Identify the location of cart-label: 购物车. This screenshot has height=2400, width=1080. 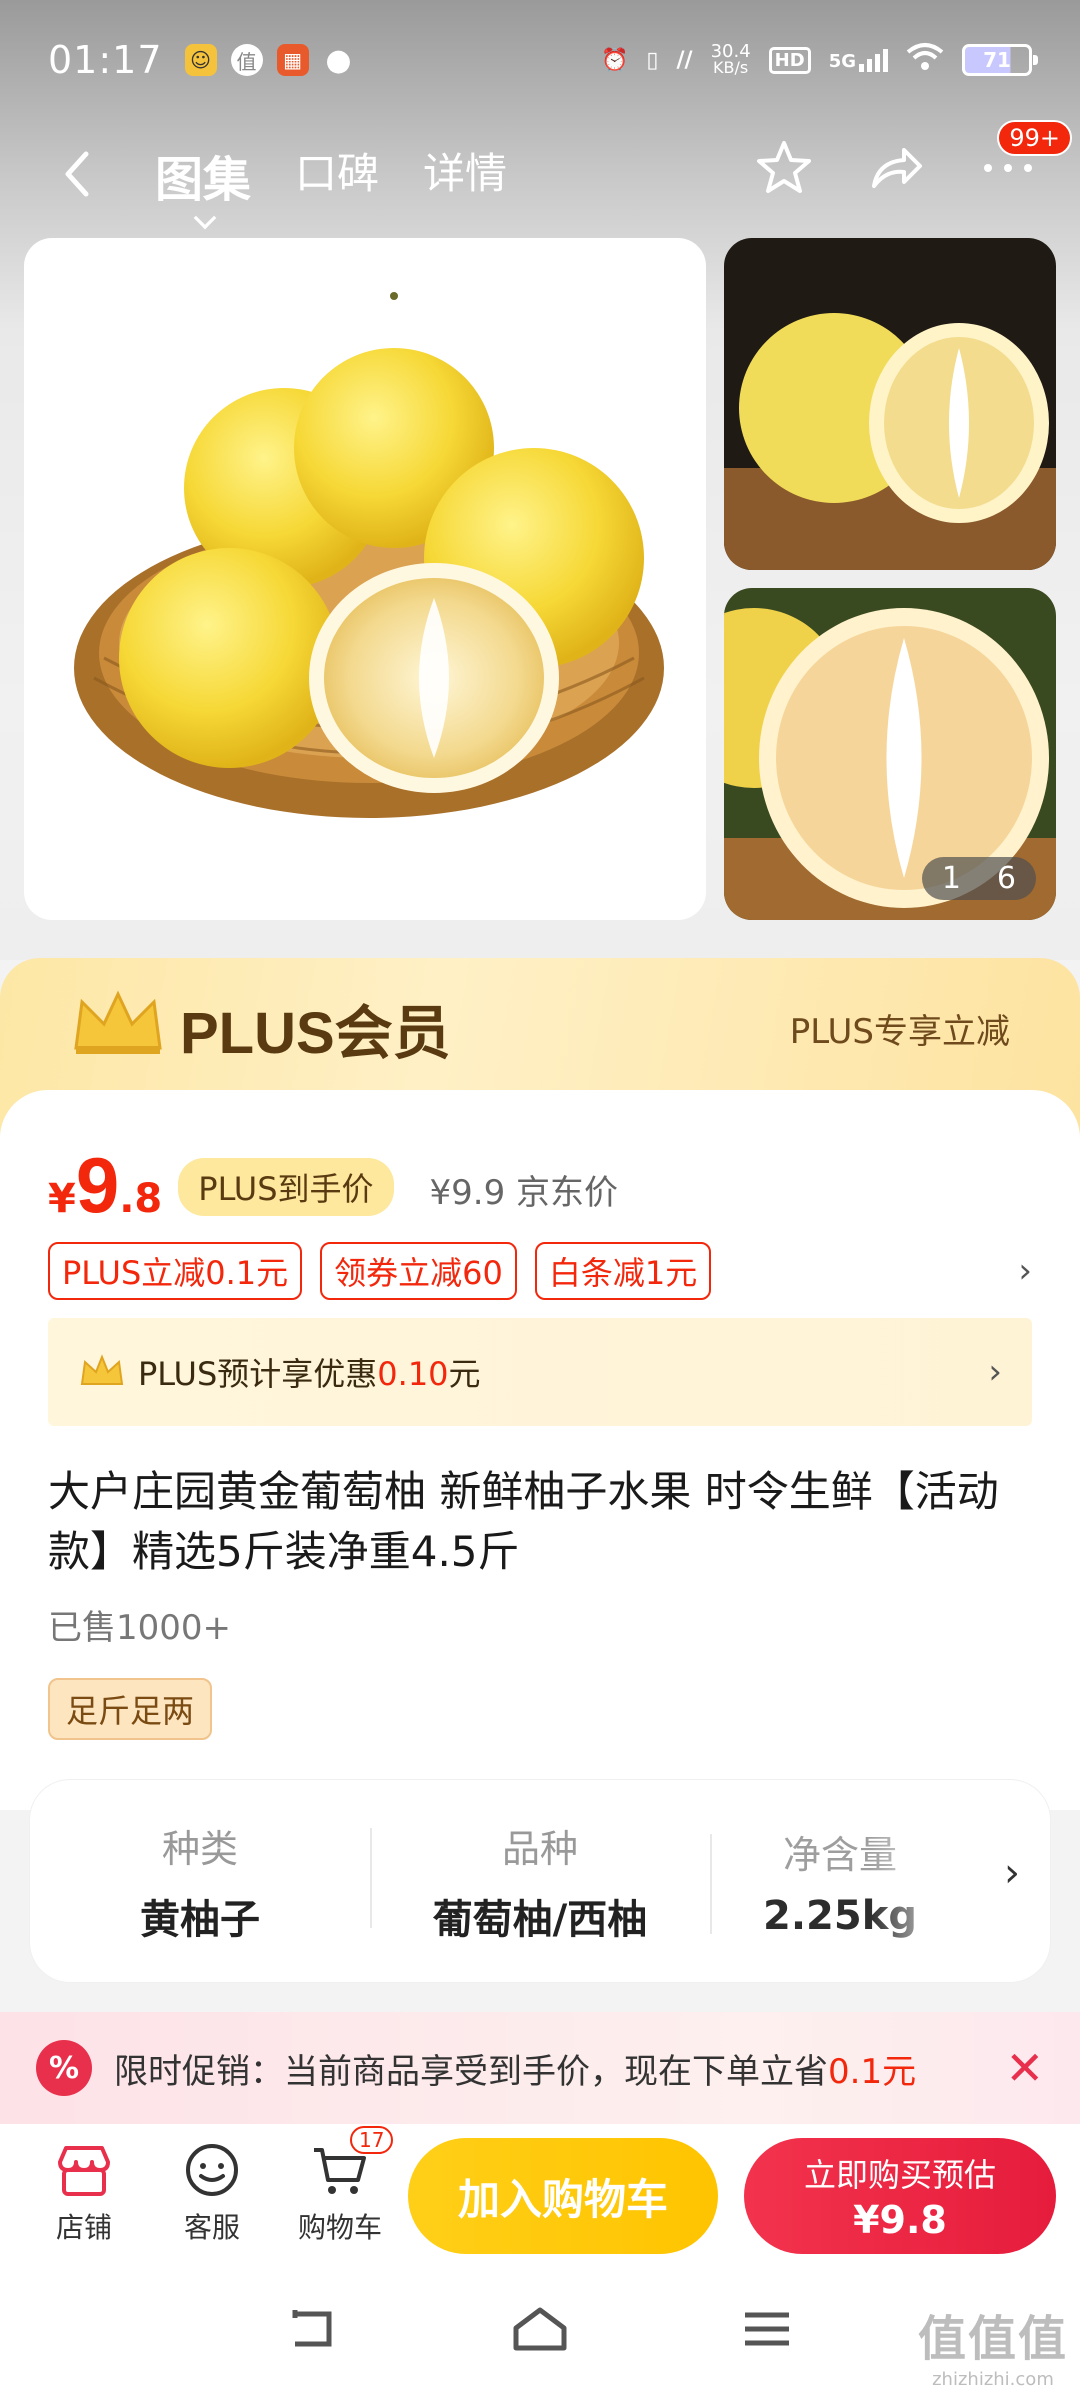
(339, 2227).